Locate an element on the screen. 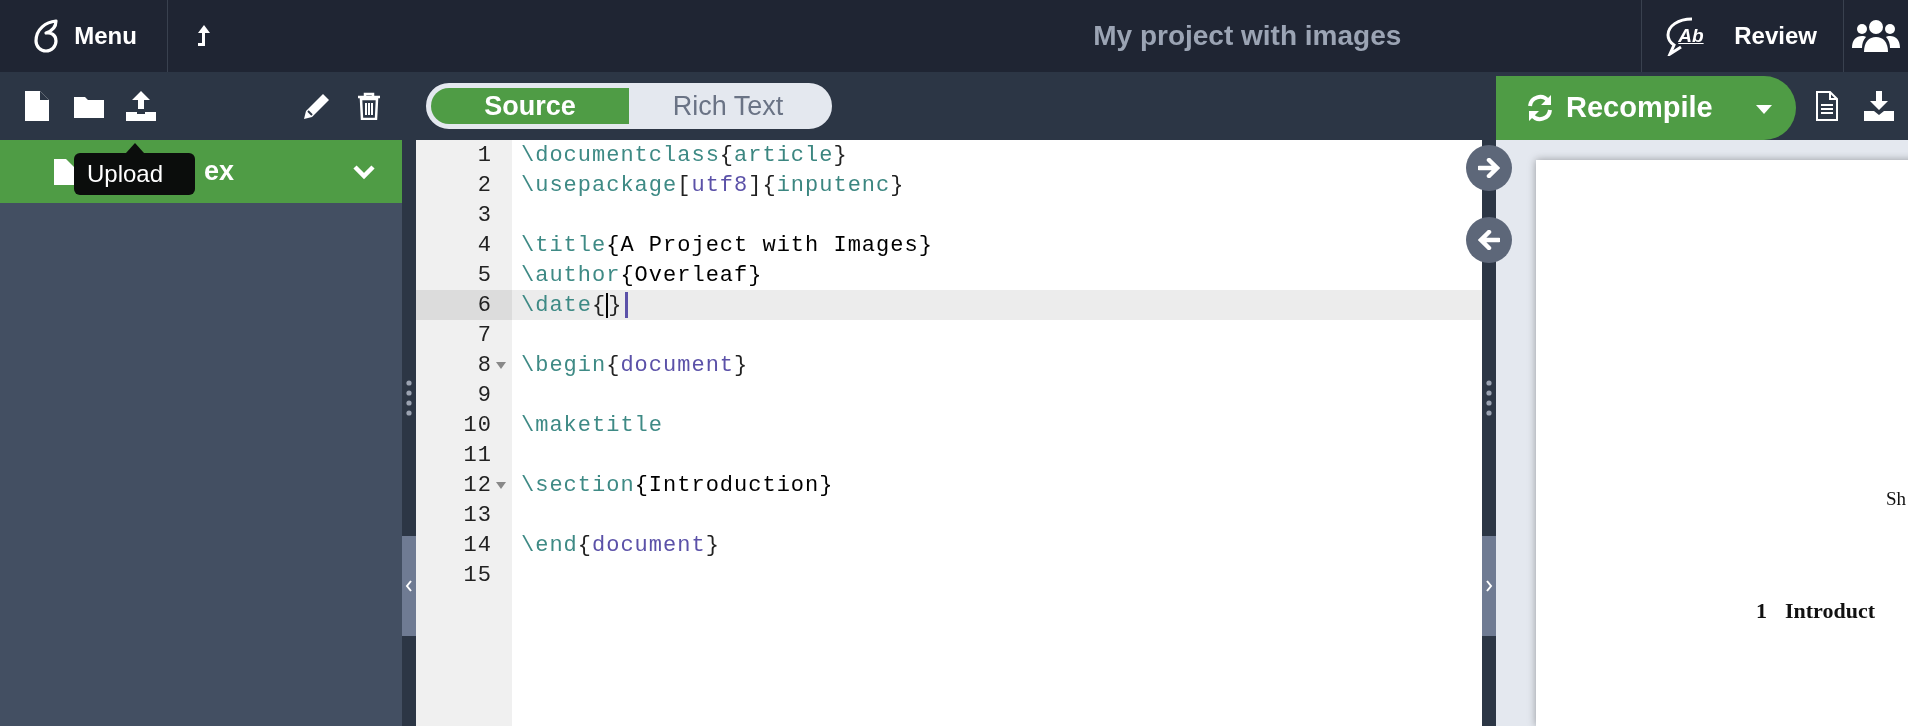 This screenshot has height=726, width=1908. section-heading: Introduct is located at coordinates (1830, 611).